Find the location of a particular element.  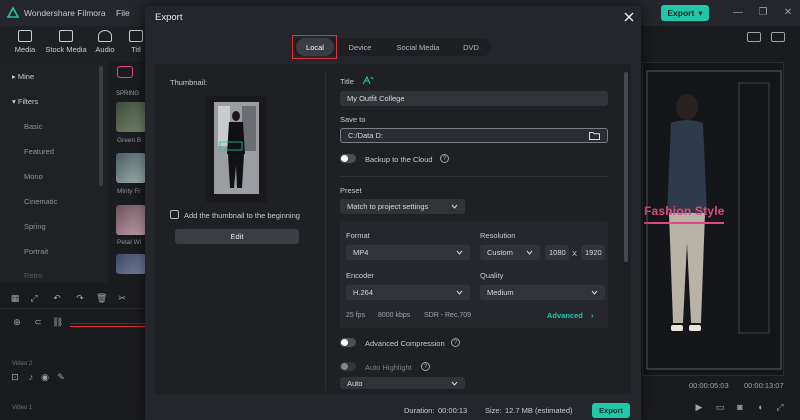

category-cinematic: Cinematic is located at coordinates (40, 201).